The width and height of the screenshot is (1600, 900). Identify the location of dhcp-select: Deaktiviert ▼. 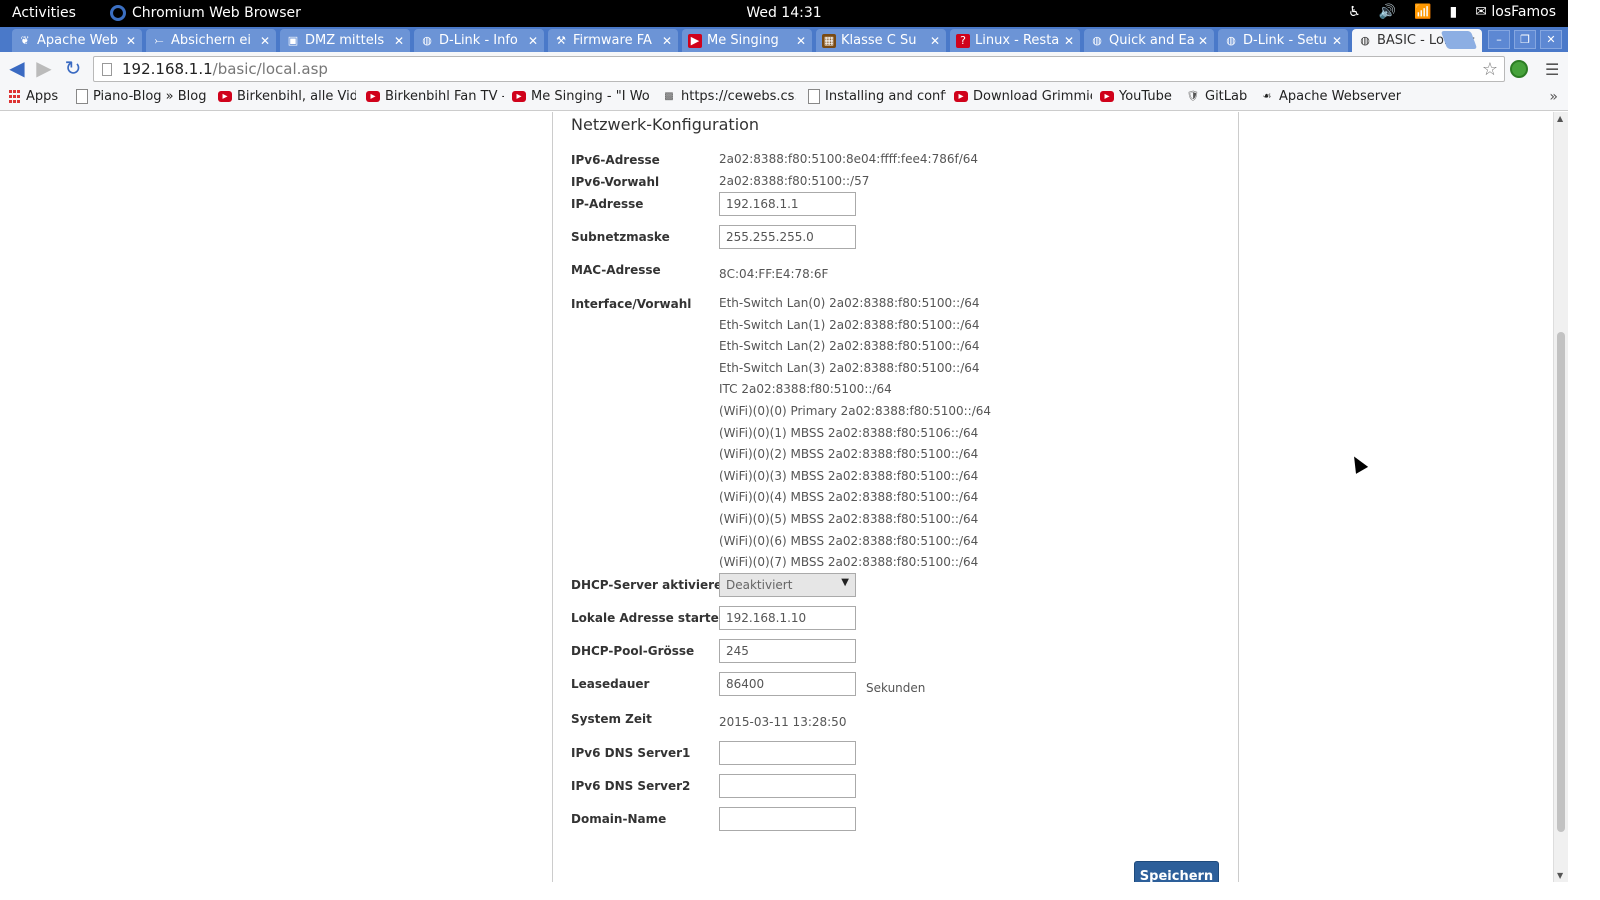
(787, 585).